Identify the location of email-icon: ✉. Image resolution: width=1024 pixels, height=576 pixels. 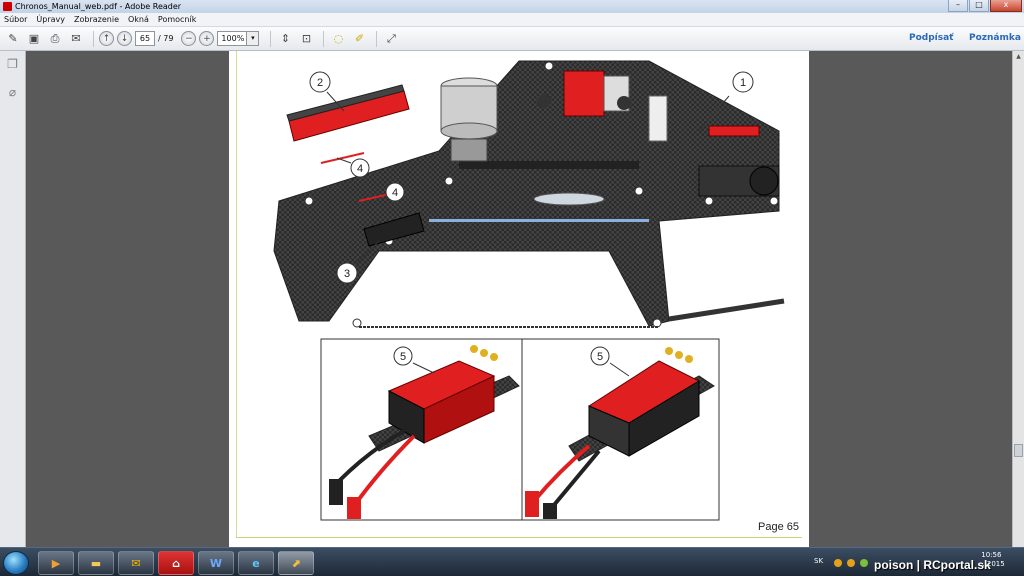
(76, 39).